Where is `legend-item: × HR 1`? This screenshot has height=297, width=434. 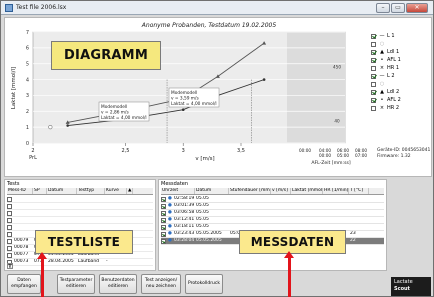
legend-item: × HR 1 is located at coordinates (401, 68).